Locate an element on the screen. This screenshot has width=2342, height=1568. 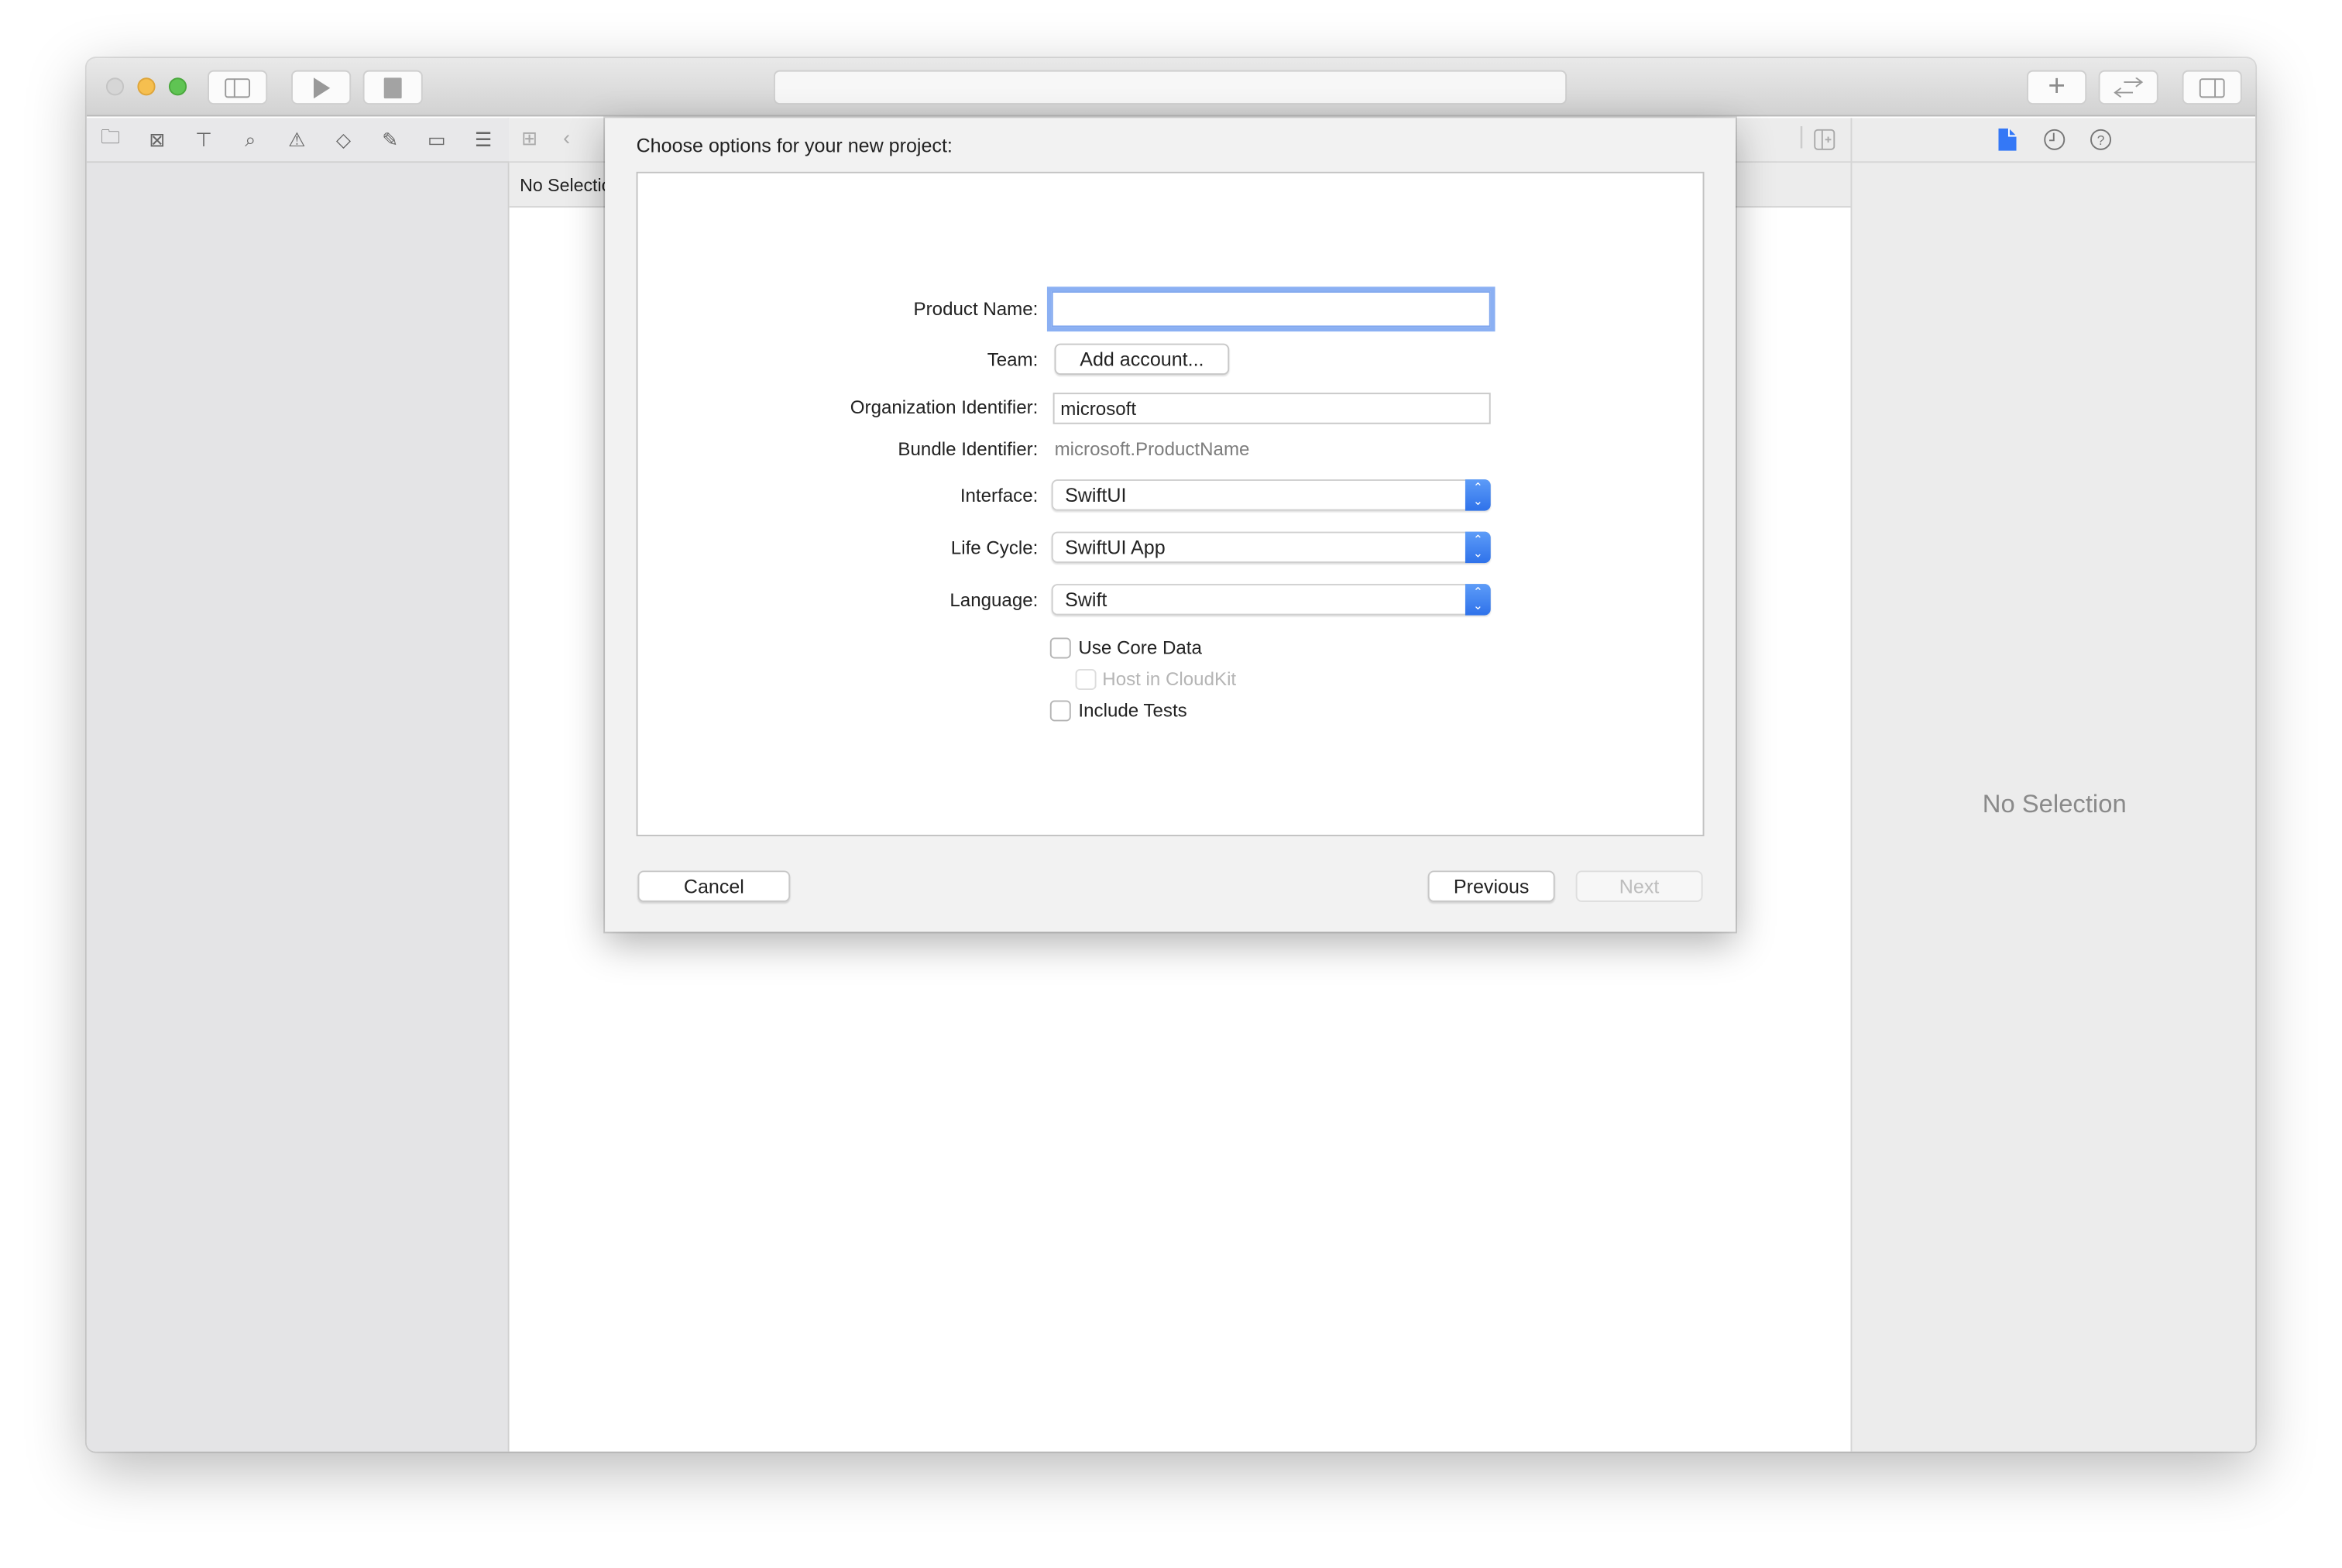
test-icon: ◇ is located at coordinates (343, 141).